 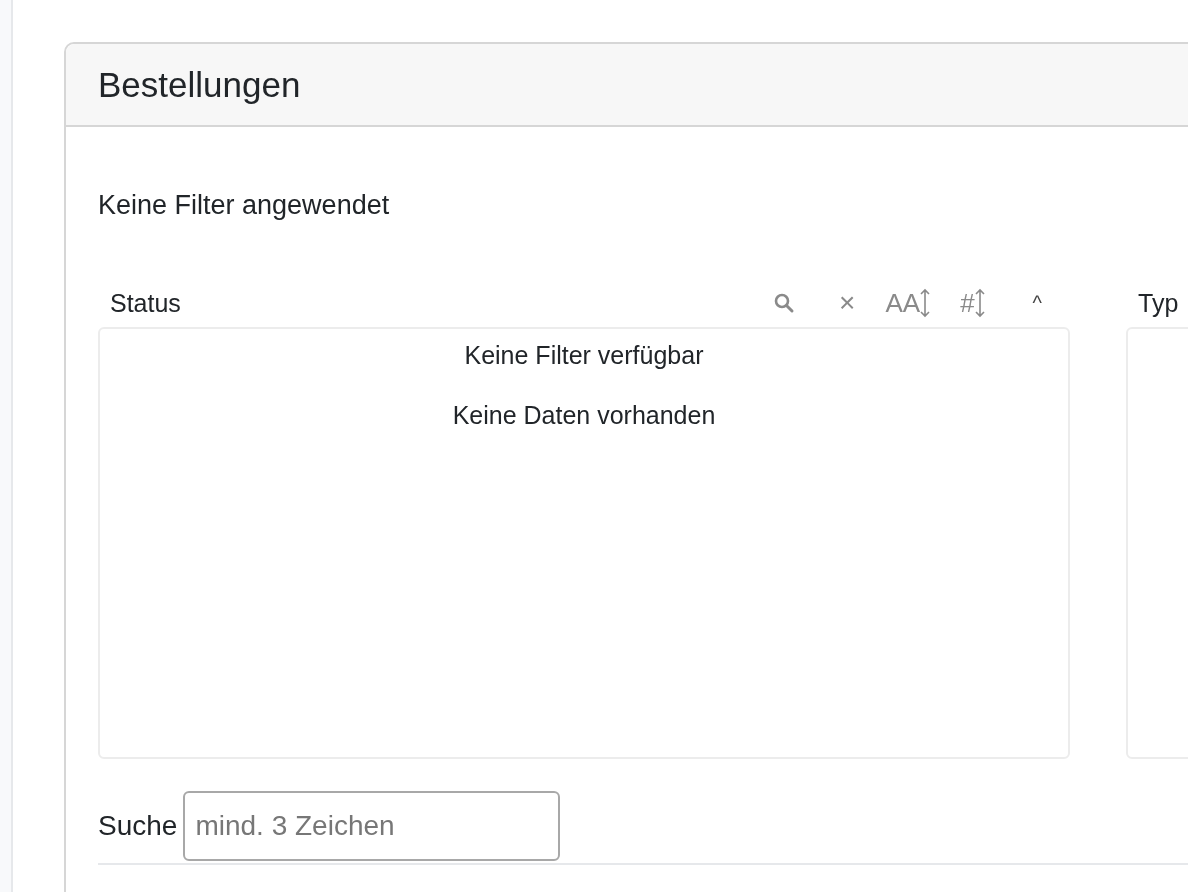 What do you see at coordinates (1037, 303) in the screenshot?
I see `collapse-button: ^` at bounding box center [1037, 303].